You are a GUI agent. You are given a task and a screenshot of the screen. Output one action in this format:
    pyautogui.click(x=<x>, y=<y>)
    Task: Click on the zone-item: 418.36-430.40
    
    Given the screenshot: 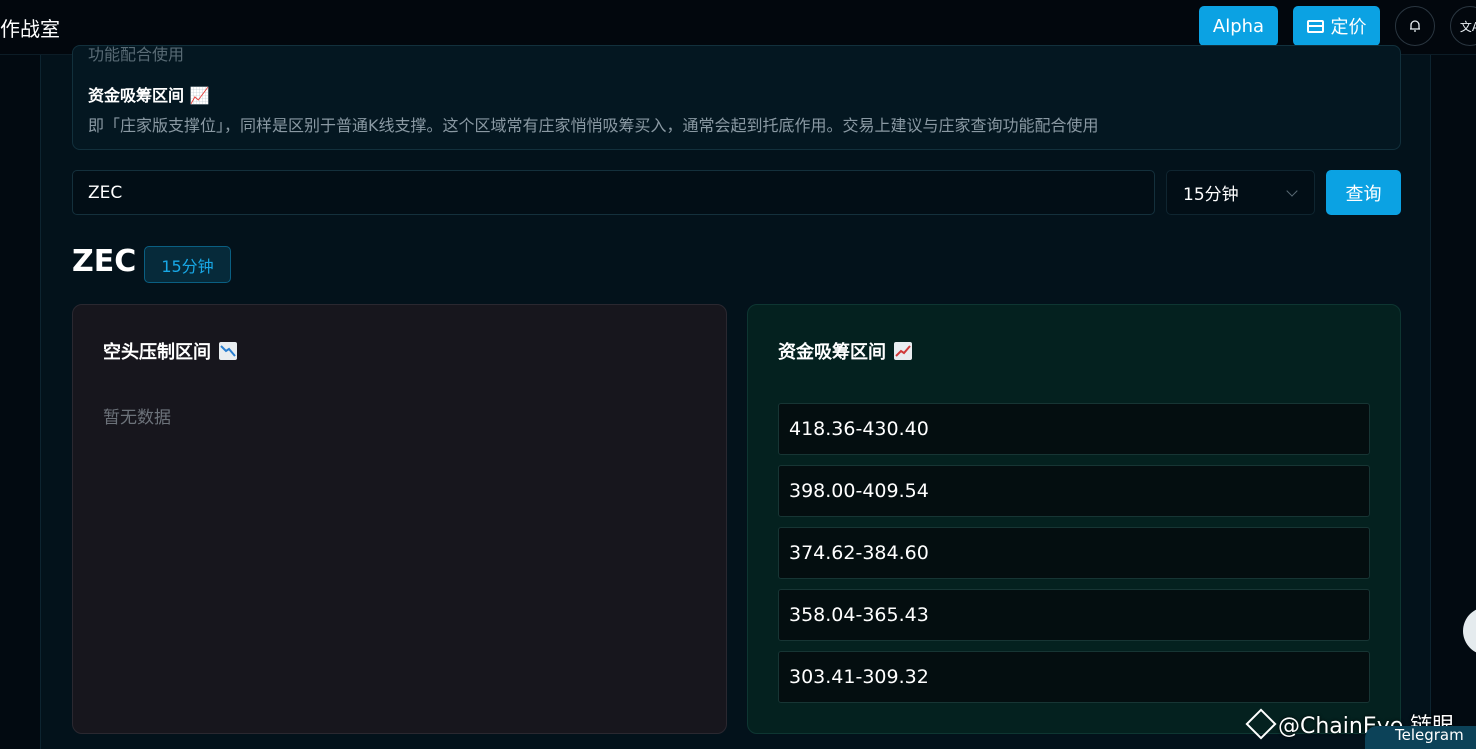 What is the action you would take?
    pyautogui.click(x=1074, y=429)
    